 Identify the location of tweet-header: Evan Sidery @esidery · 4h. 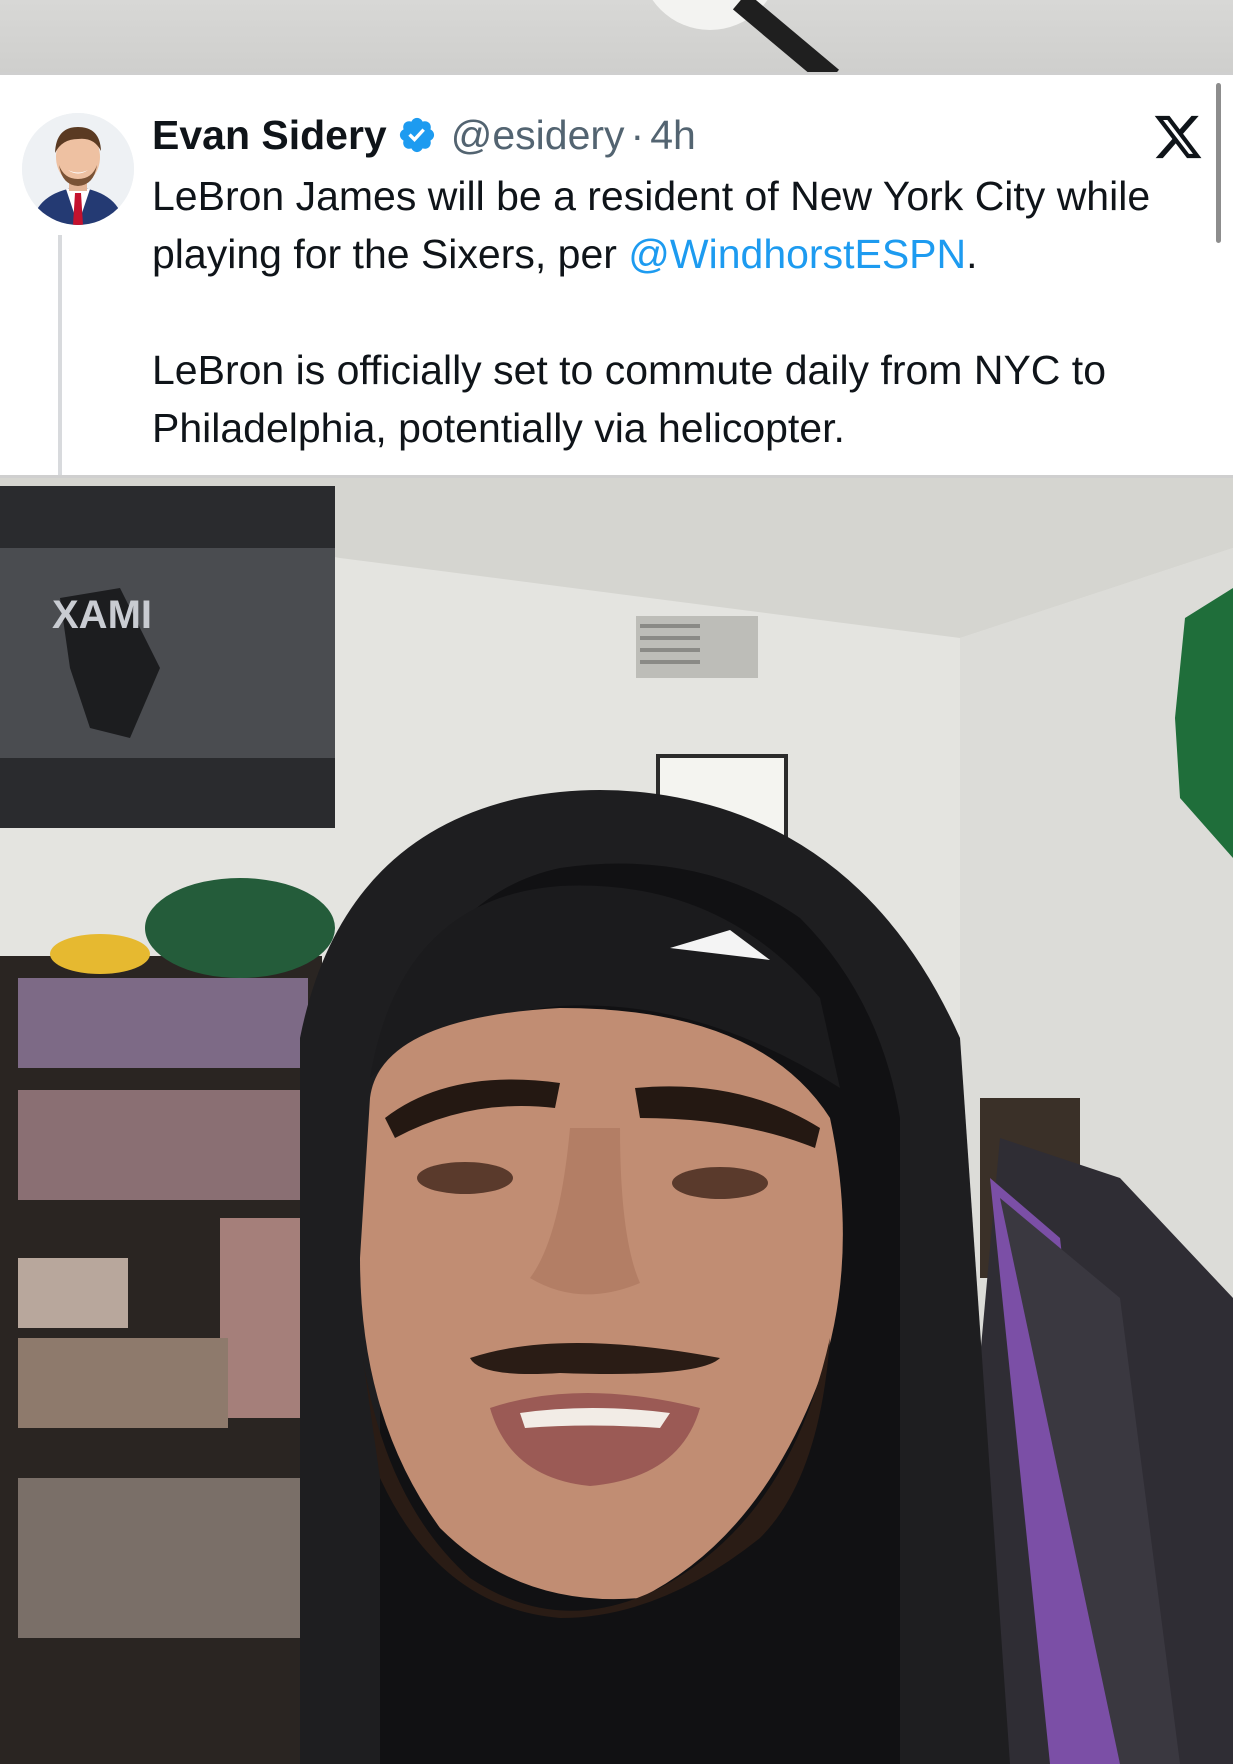
(424, 135).